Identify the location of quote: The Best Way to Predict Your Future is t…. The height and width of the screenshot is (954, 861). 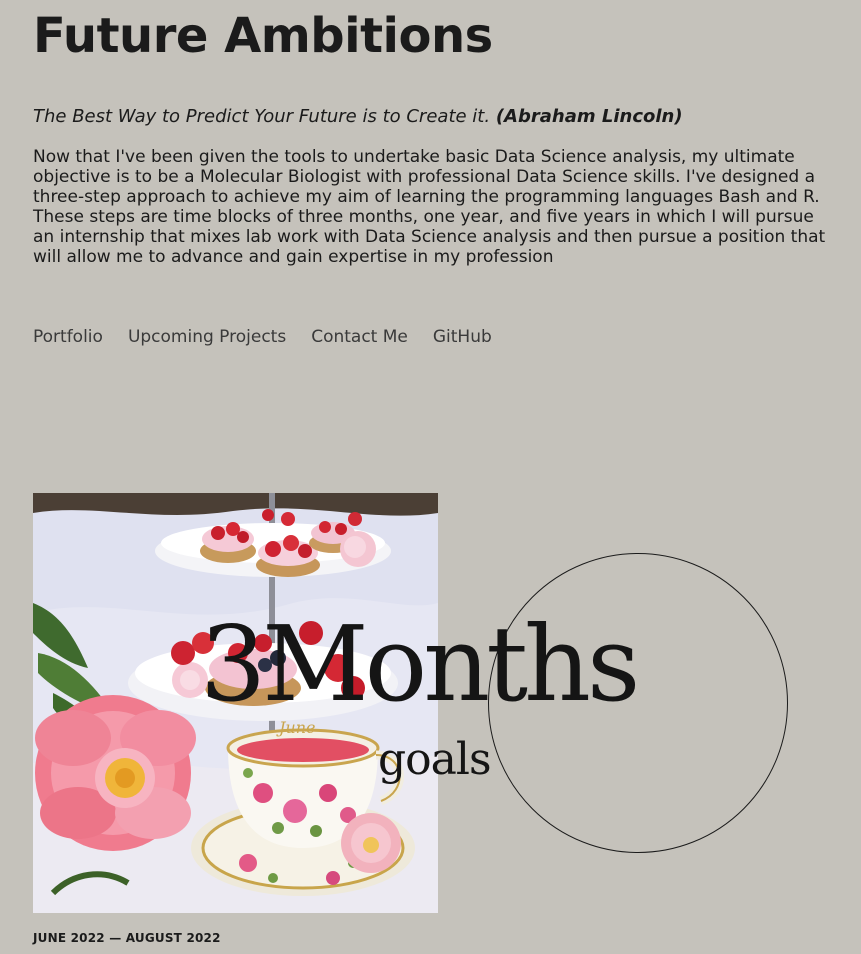
(433, 117).